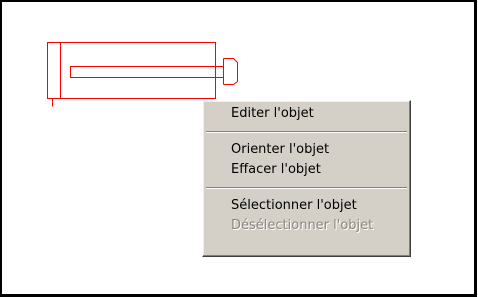 The width and height of the screenshot is (478, 297). What do you see at coordinates (302, 225) in the screenshot?
I see `menu-item-deselect: Désélectionner l'objet` at bounding box center [302, 225].